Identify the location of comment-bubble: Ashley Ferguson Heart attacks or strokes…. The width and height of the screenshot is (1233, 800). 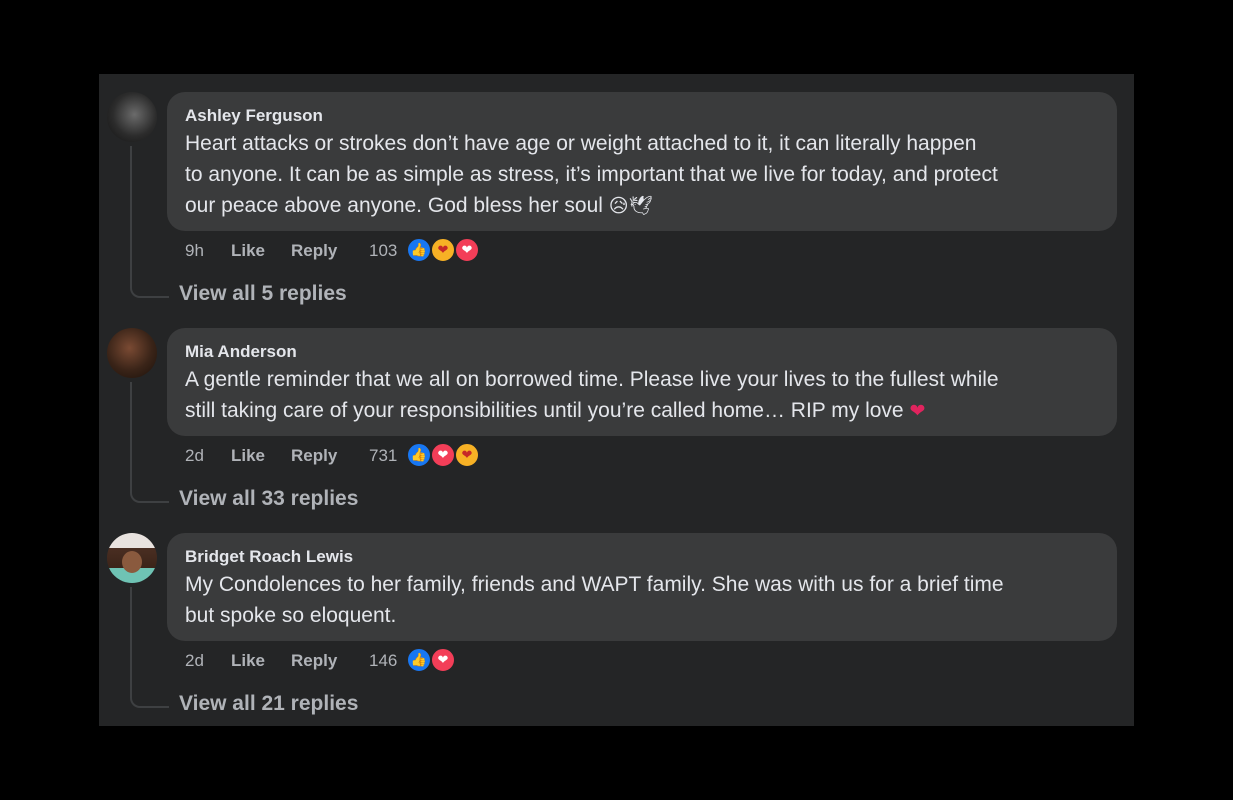
(642, 161).